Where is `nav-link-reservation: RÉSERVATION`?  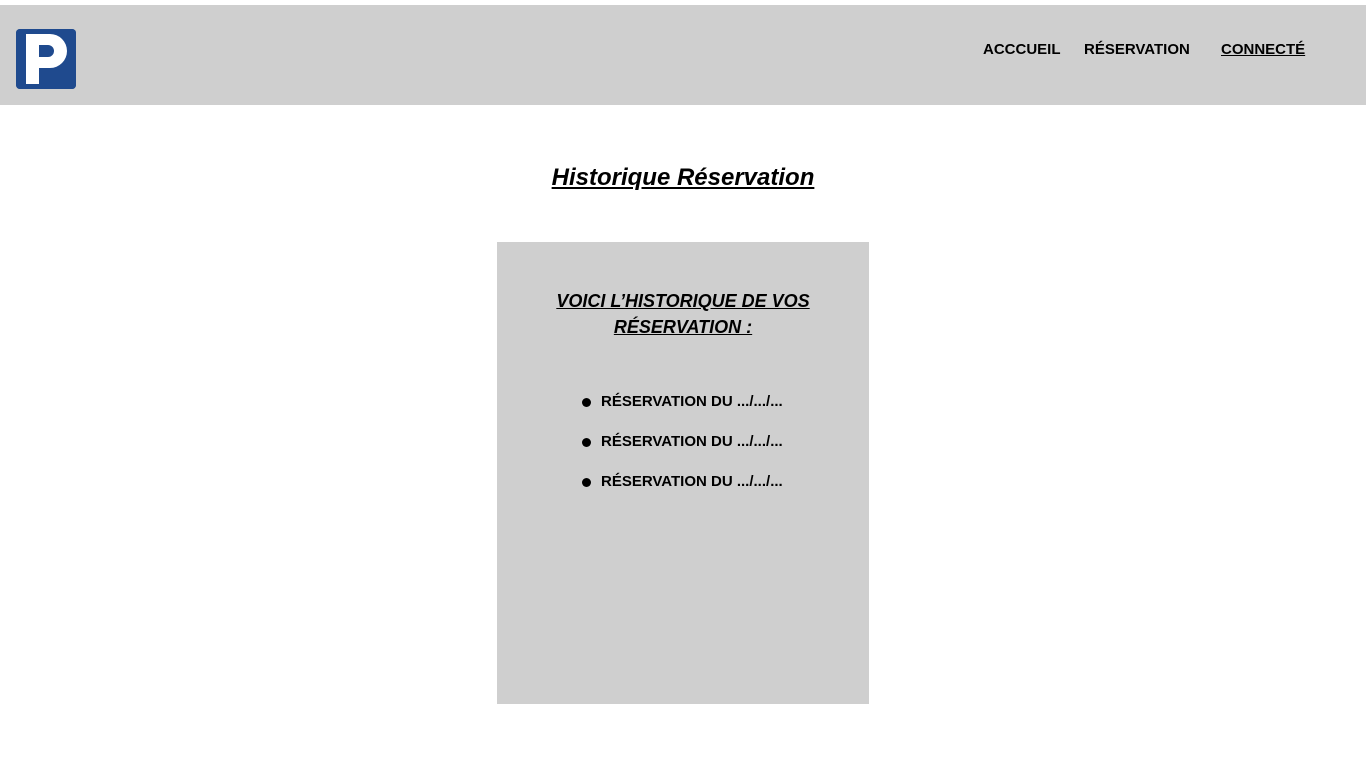 nav-link-reservation: RÉSERVATION is located at coordinates (1137, 50).